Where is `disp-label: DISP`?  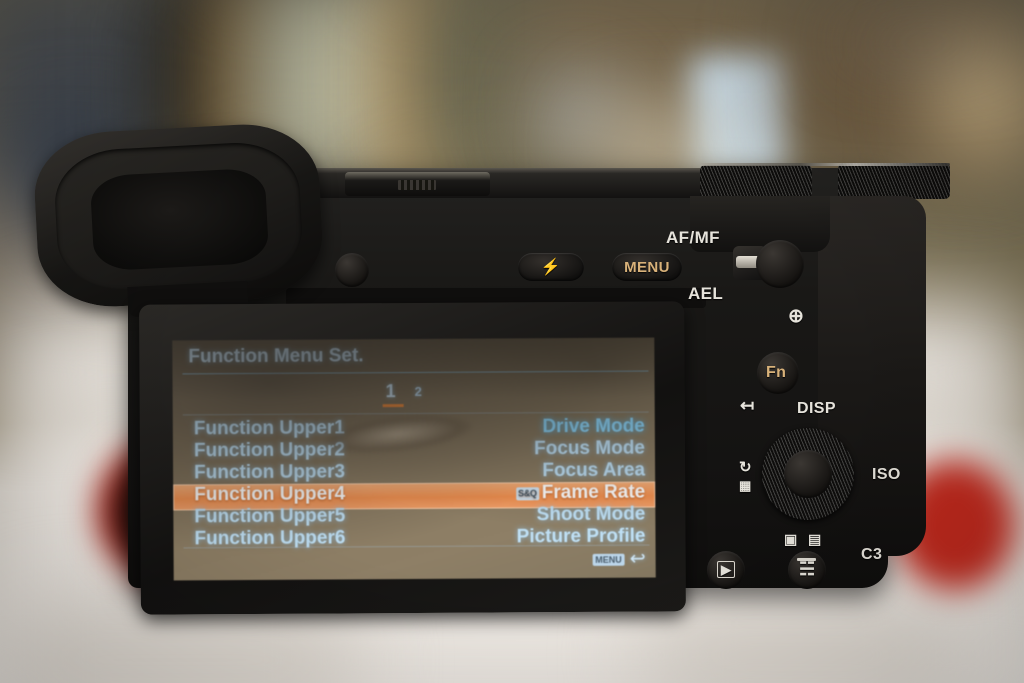 disp-label: DISP is located at coordinates (816, 408).